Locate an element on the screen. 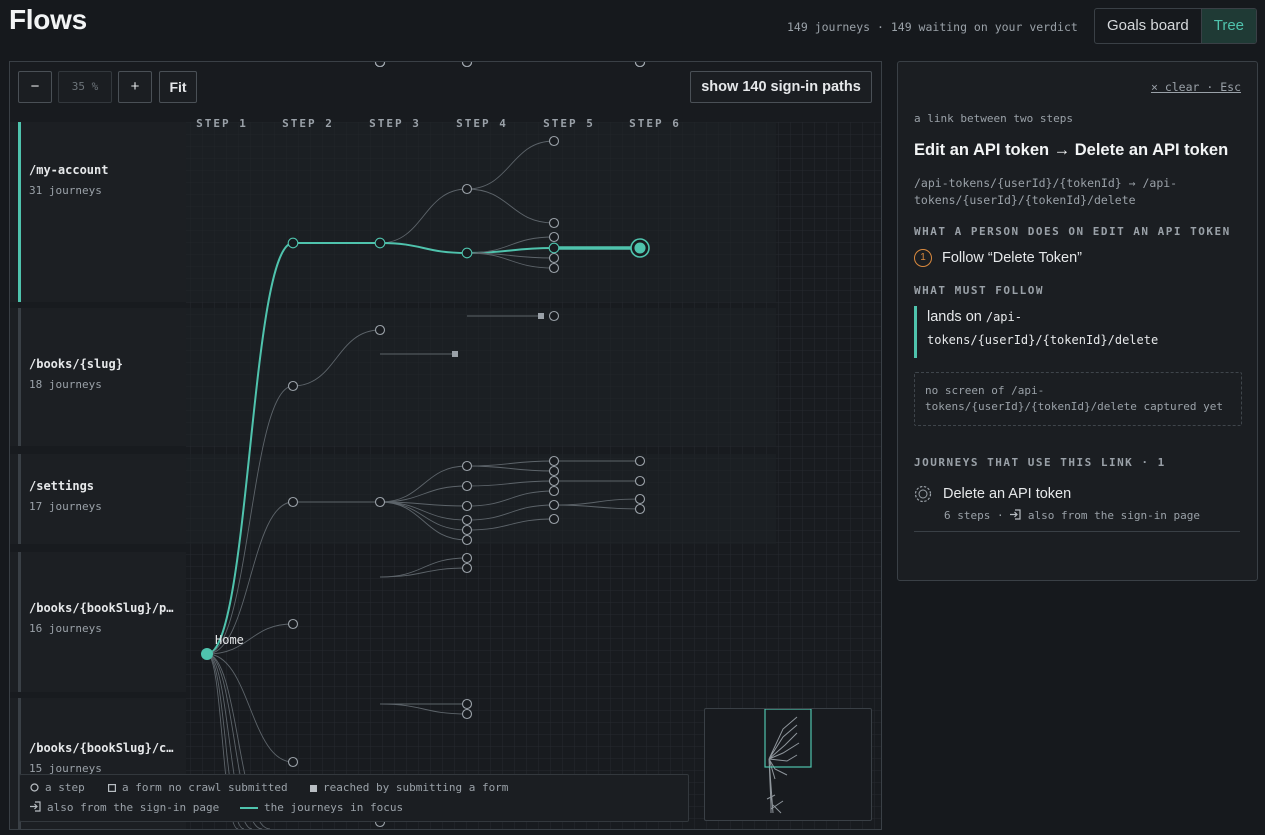  minimap is located at coordinates (788, 764).